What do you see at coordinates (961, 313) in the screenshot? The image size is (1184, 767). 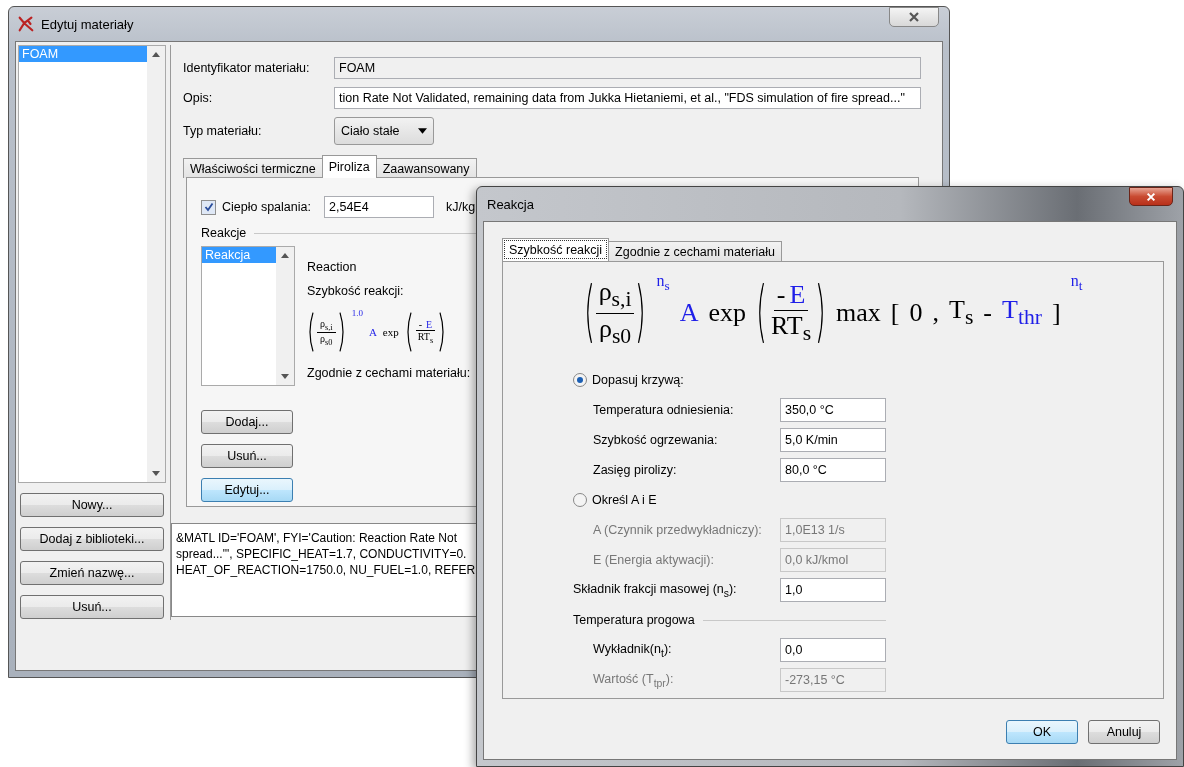 I see `formula-term: T$_{s}$` at bounding box center [961, 313].